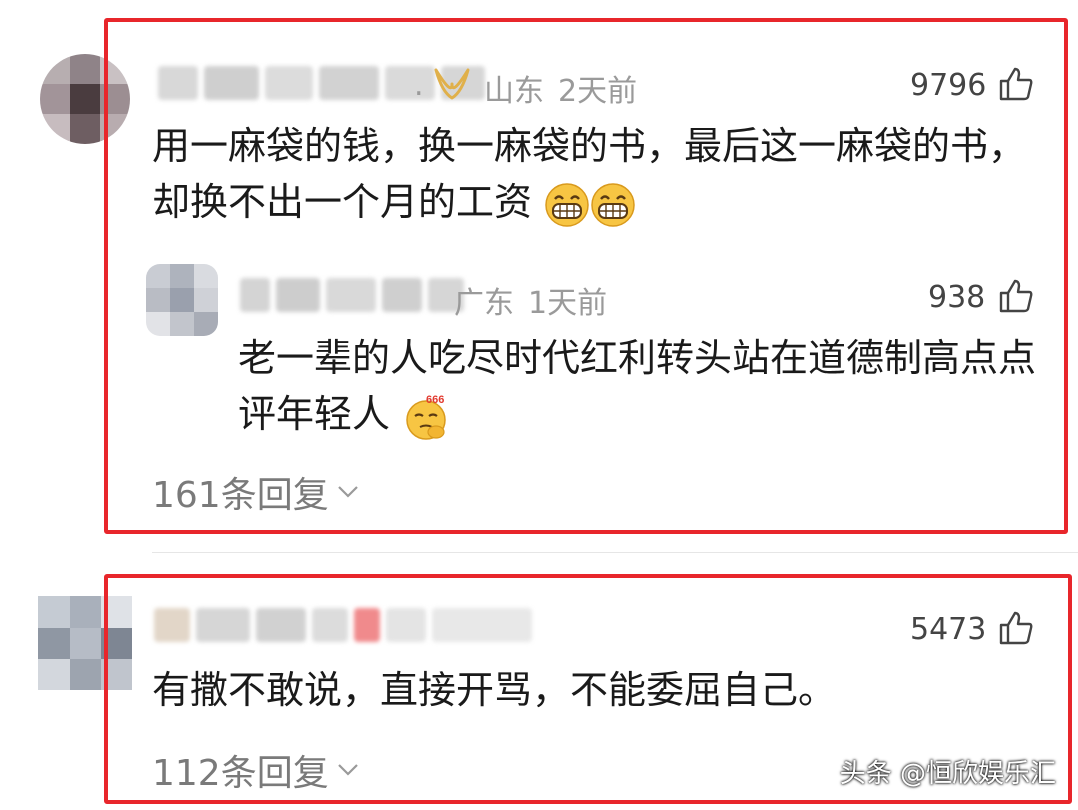 This screenshot has height=810, width=1078. What do you see at coordinates (615, 552) in the screenshot?
I see `comment-divider` at bounding box center [615, 552].